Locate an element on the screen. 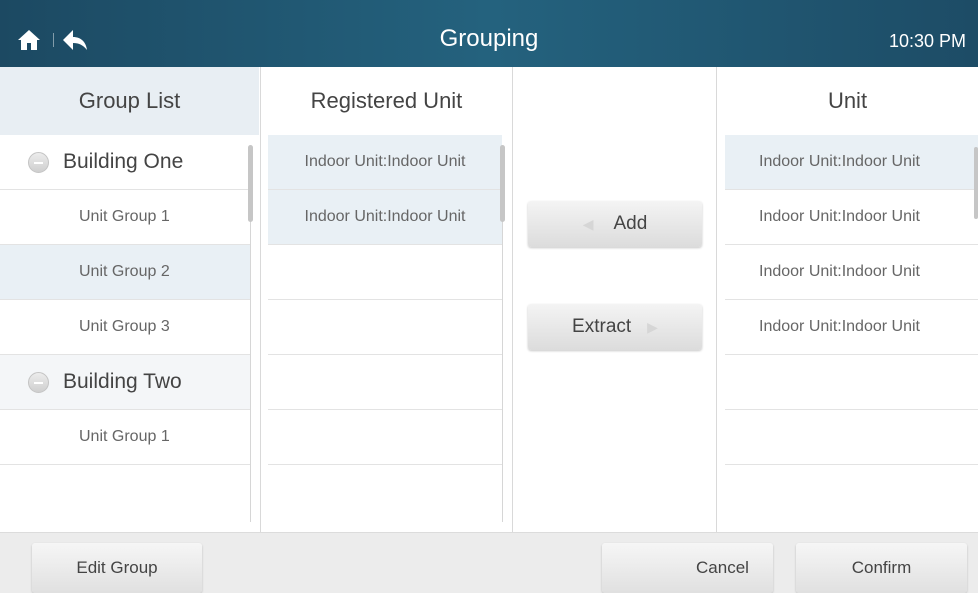 The image size is (978, 593). extract-label: Extract is located at coordinates (602, 326).